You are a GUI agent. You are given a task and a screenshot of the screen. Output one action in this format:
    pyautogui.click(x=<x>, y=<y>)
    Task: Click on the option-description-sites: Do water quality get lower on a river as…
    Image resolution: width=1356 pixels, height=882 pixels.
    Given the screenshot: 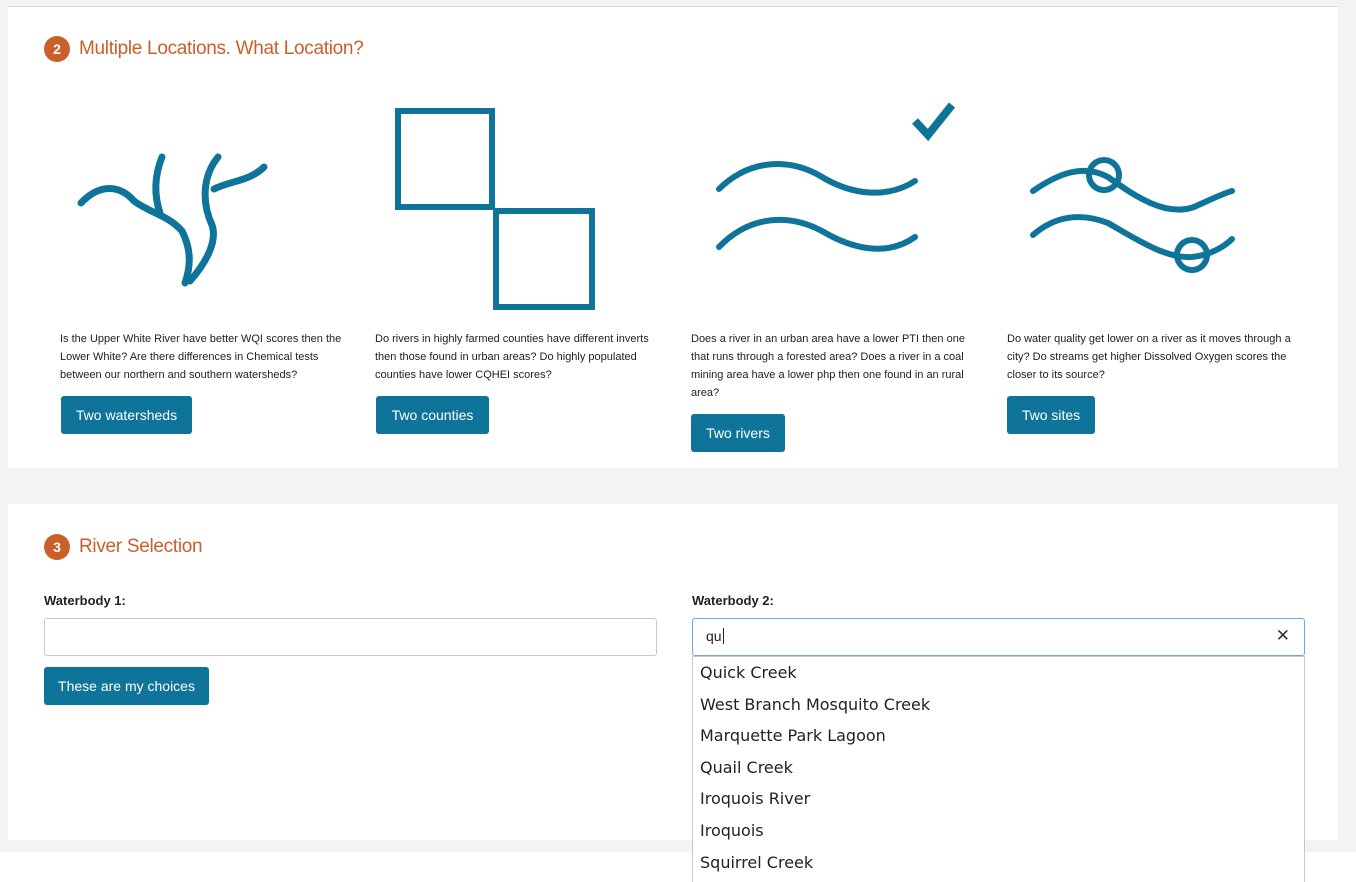 What is the action you would take?
    pyautogui.click(x=1149, y=357)
    